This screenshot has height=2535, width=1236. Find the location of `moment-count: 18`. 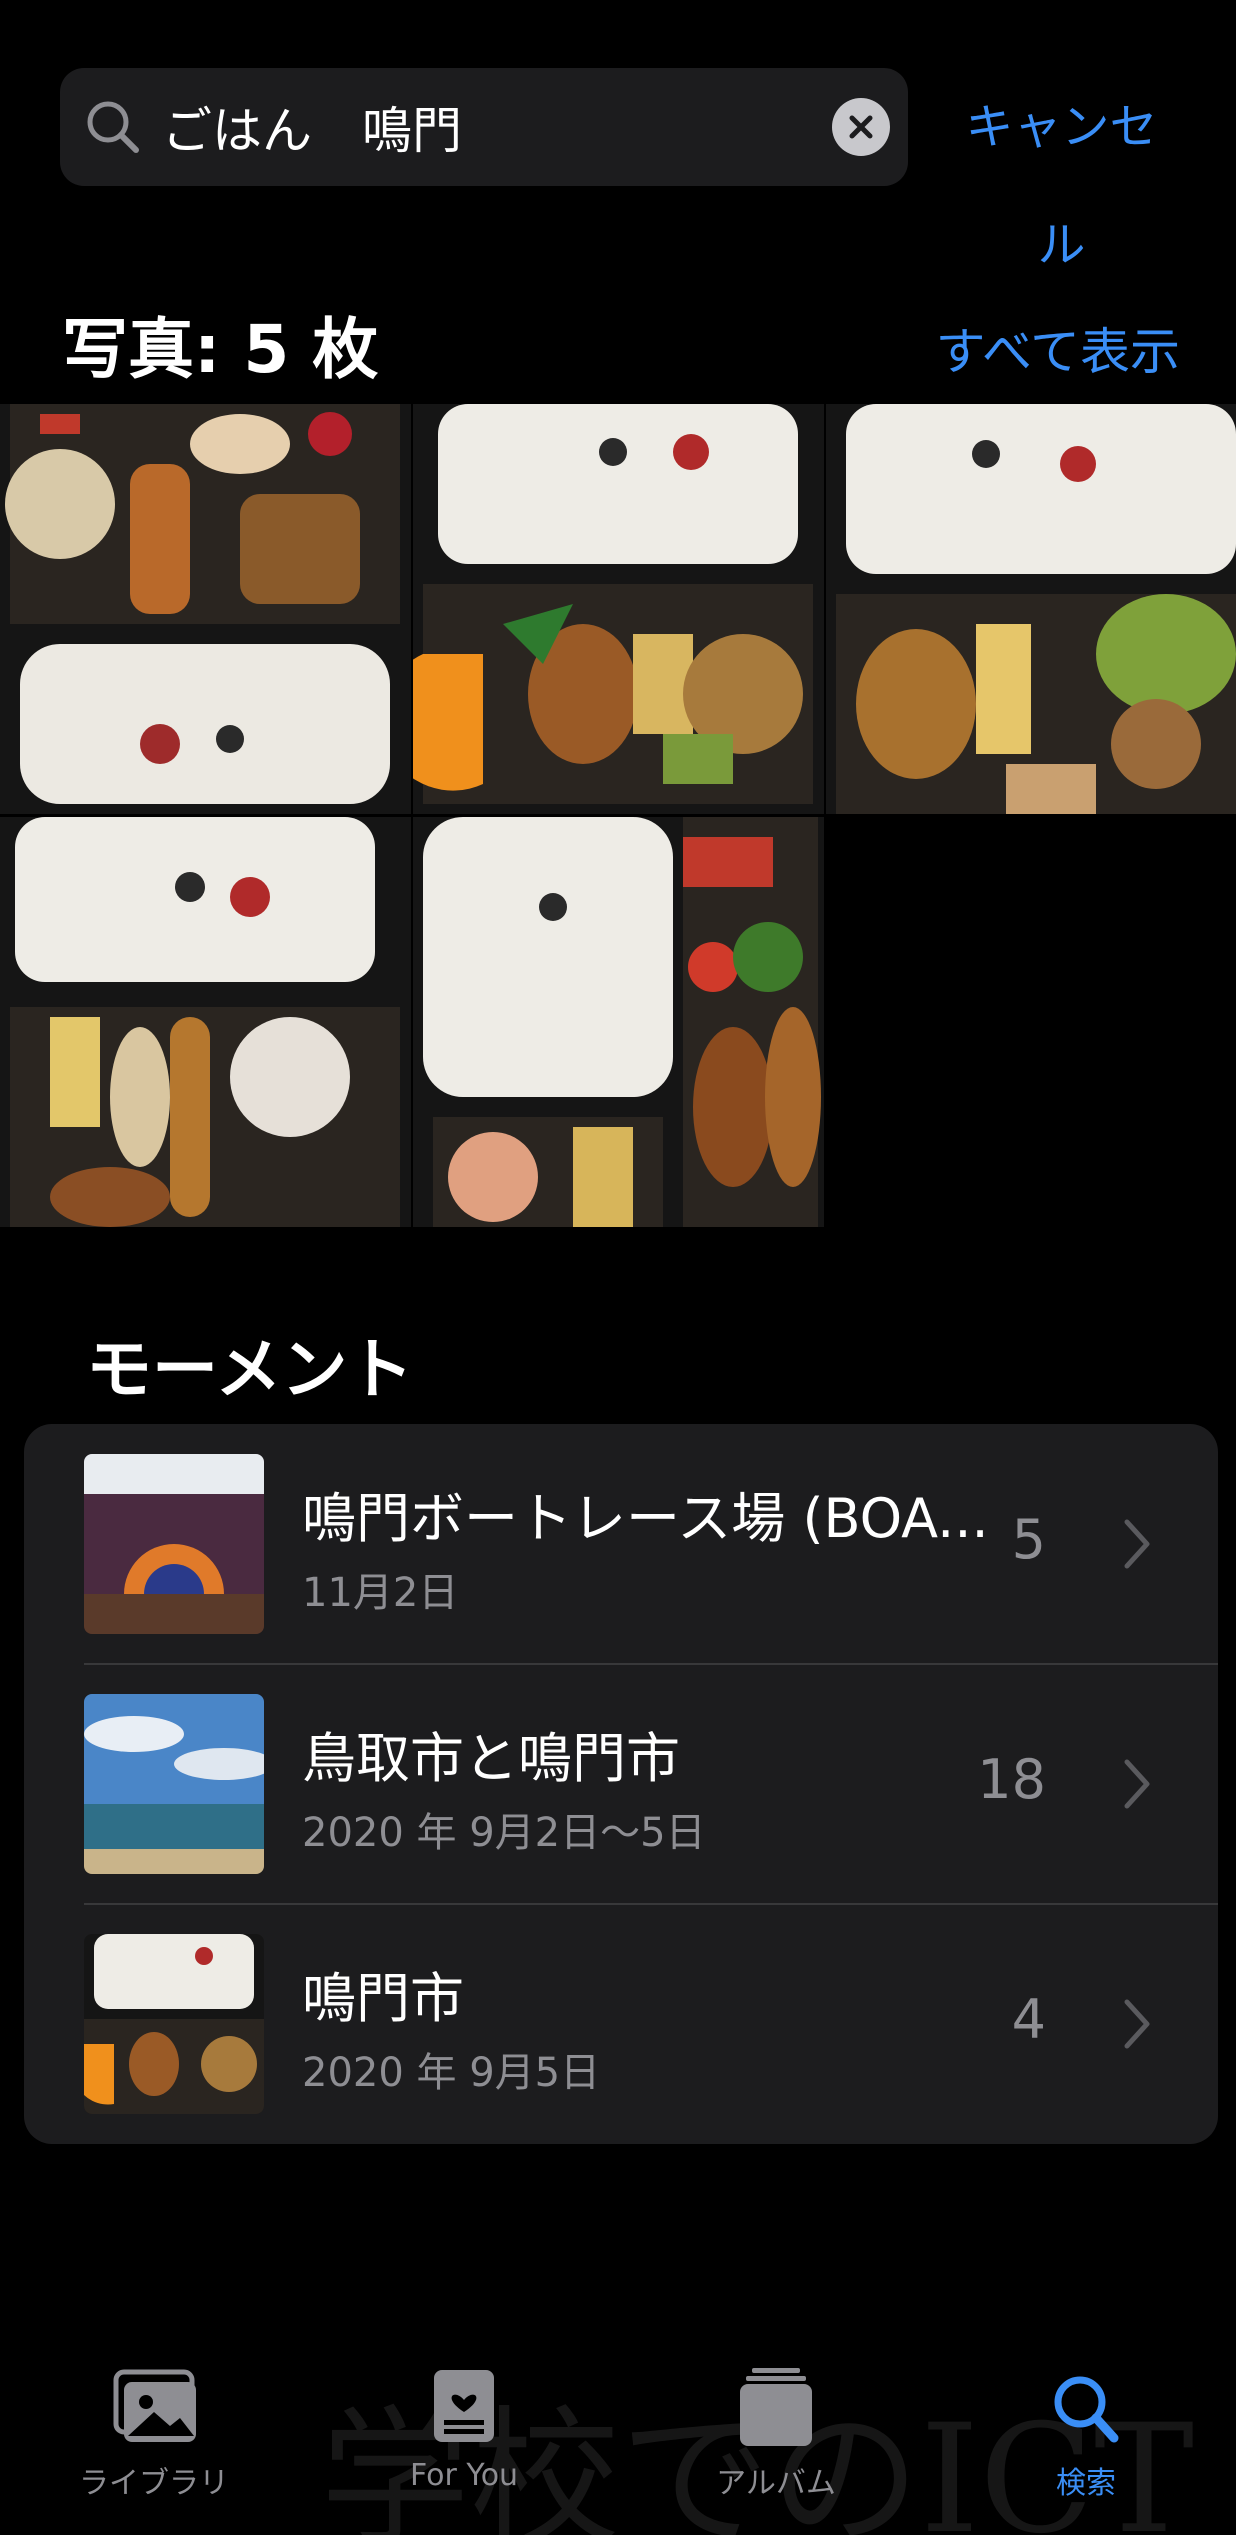

moment-count: 18 is located at coordinates (1011, 1779).